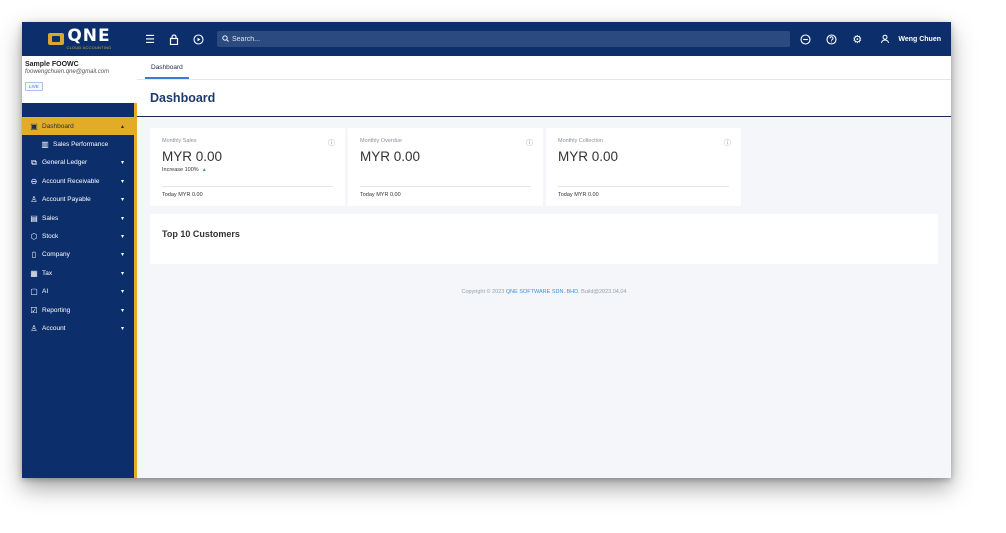 The width and height of the screenshot is (1006, 533). I want to click on sidebar-item-dashboard: ▣ Dashboard ▴, so click(78, 126).